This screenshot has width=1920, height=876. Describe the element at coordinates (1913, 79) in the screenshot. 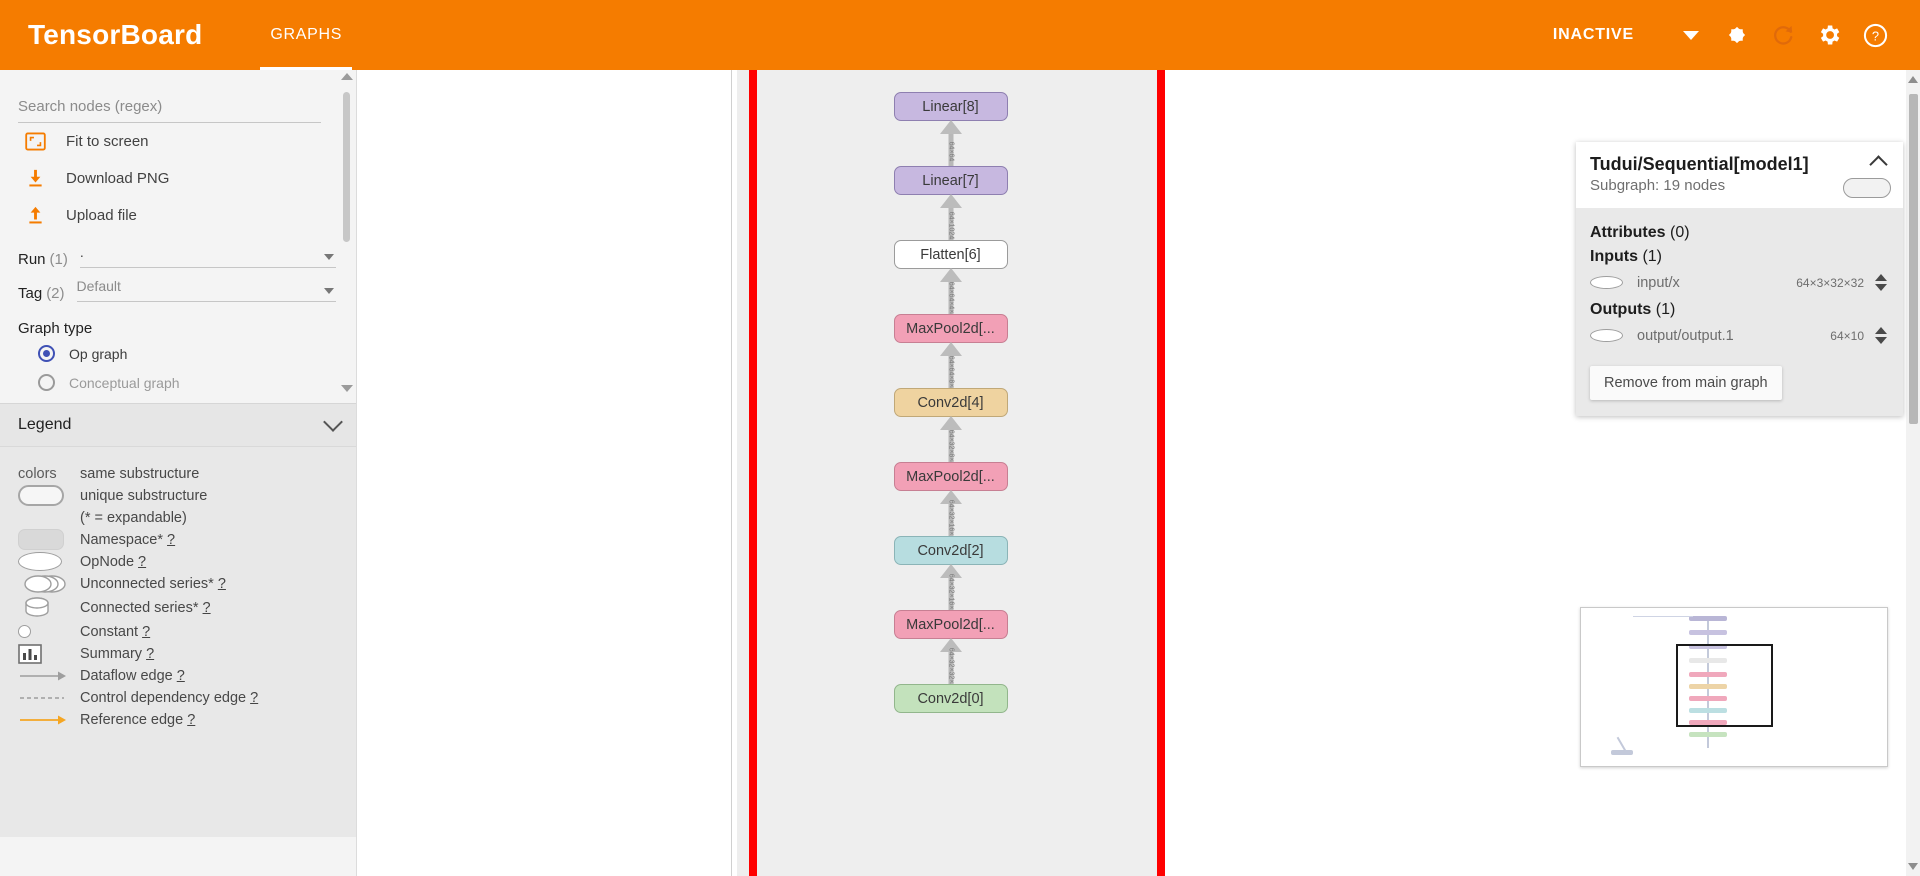

I see `scroll-up-icon` at that location.